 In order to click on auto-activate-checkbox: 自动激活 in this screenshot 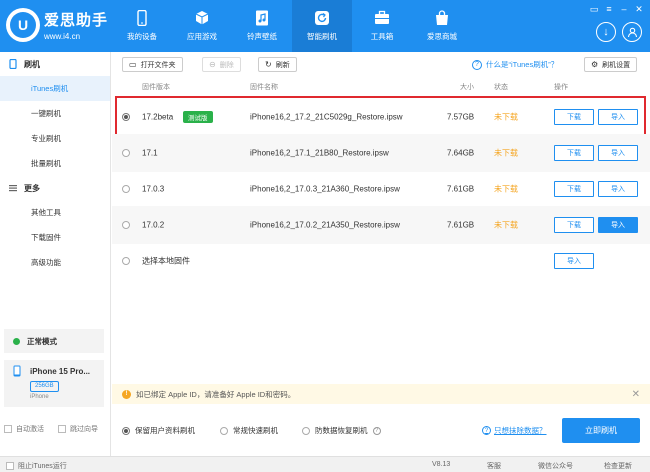, I will do `click(24, 429)`.